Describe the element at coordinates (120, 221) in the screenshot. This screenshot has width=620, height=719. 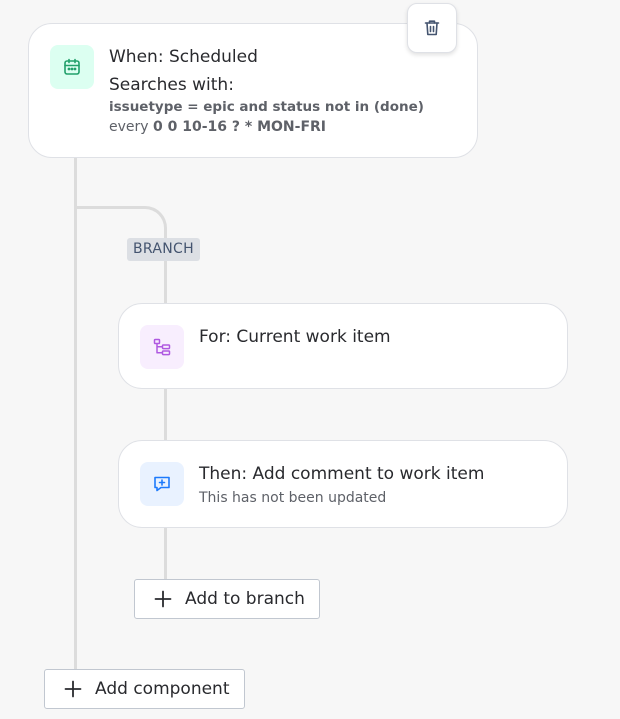
I see `branch-connector-curve` at that location.